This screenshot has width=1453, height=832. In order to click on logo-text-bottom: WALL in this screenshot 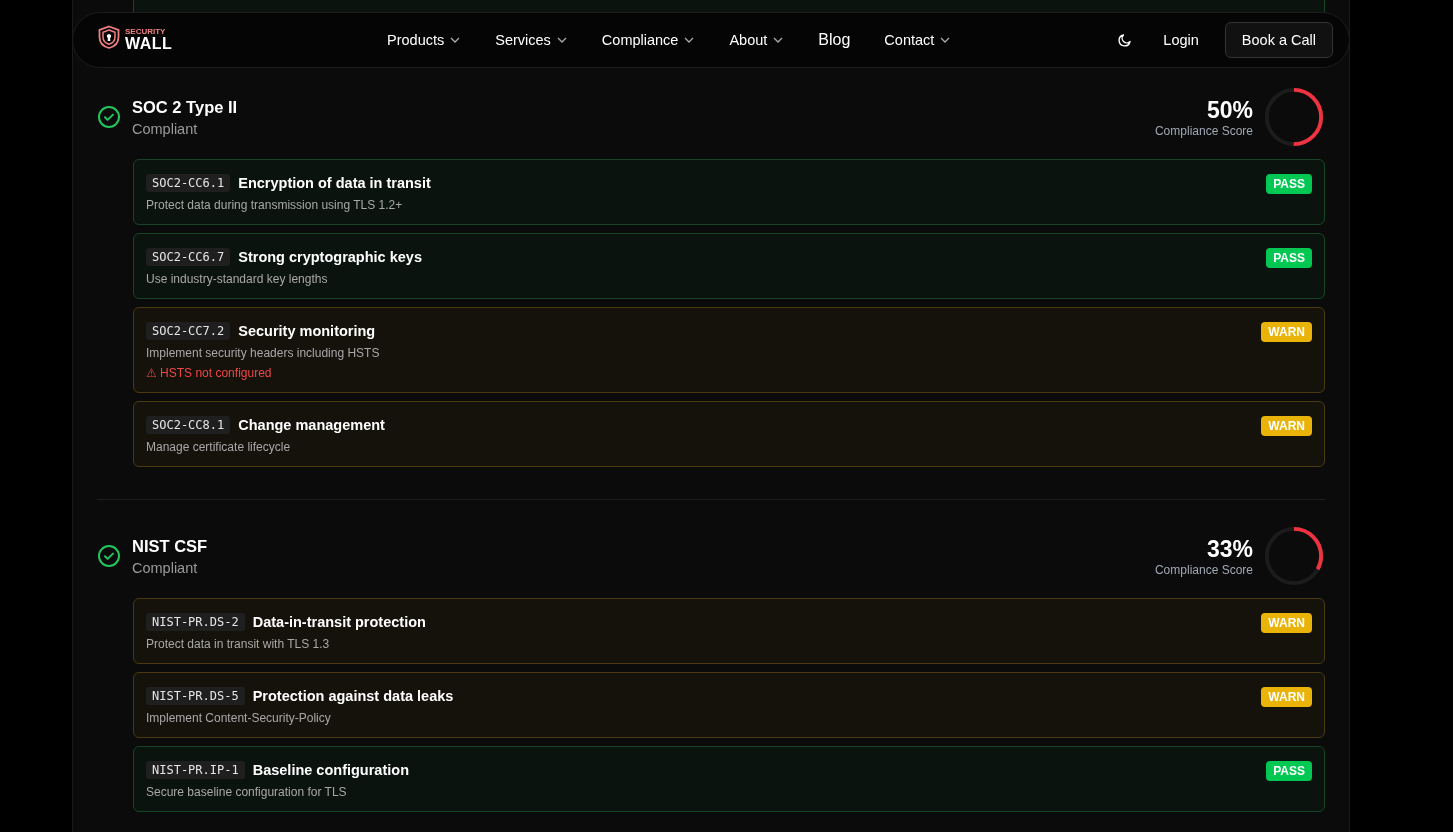, I will do `click(149, 44)`.